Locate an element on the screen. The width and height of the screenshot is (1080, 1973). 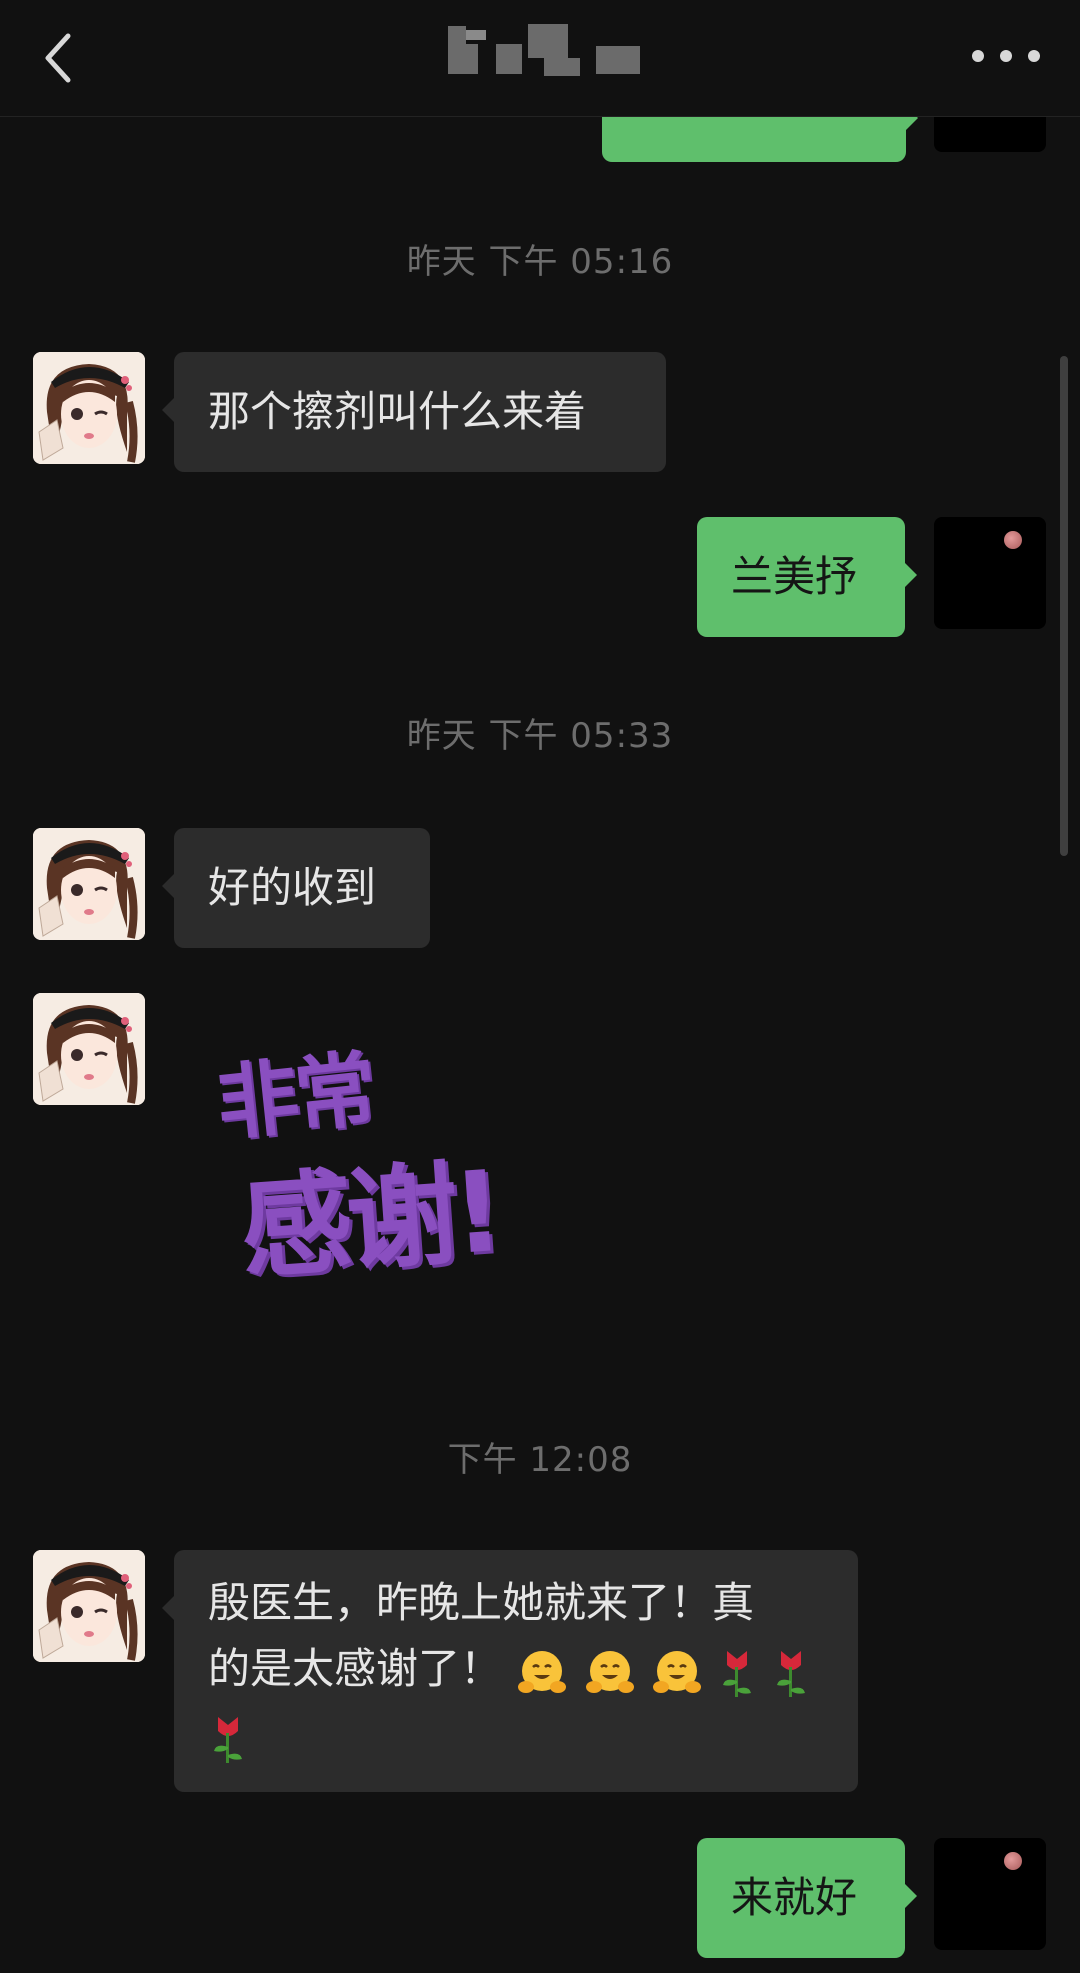
message-bubble: 来就好 is located at coordinates (807, 1898).